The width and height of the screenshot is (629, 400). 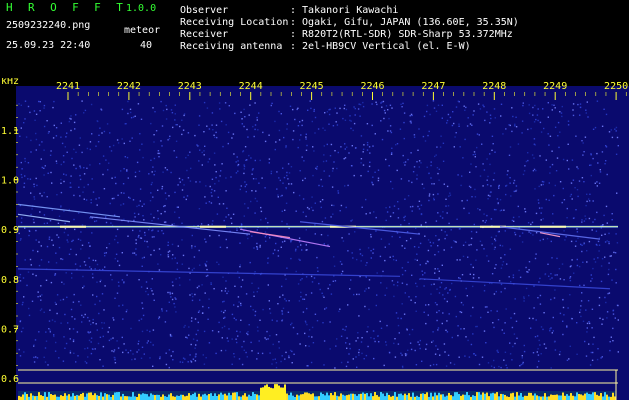 What do you see at coordinates (48, 45) in the screenshot?
I see `observation-datetime: 25.09.23 22:40` at bounding box center [48, 45].